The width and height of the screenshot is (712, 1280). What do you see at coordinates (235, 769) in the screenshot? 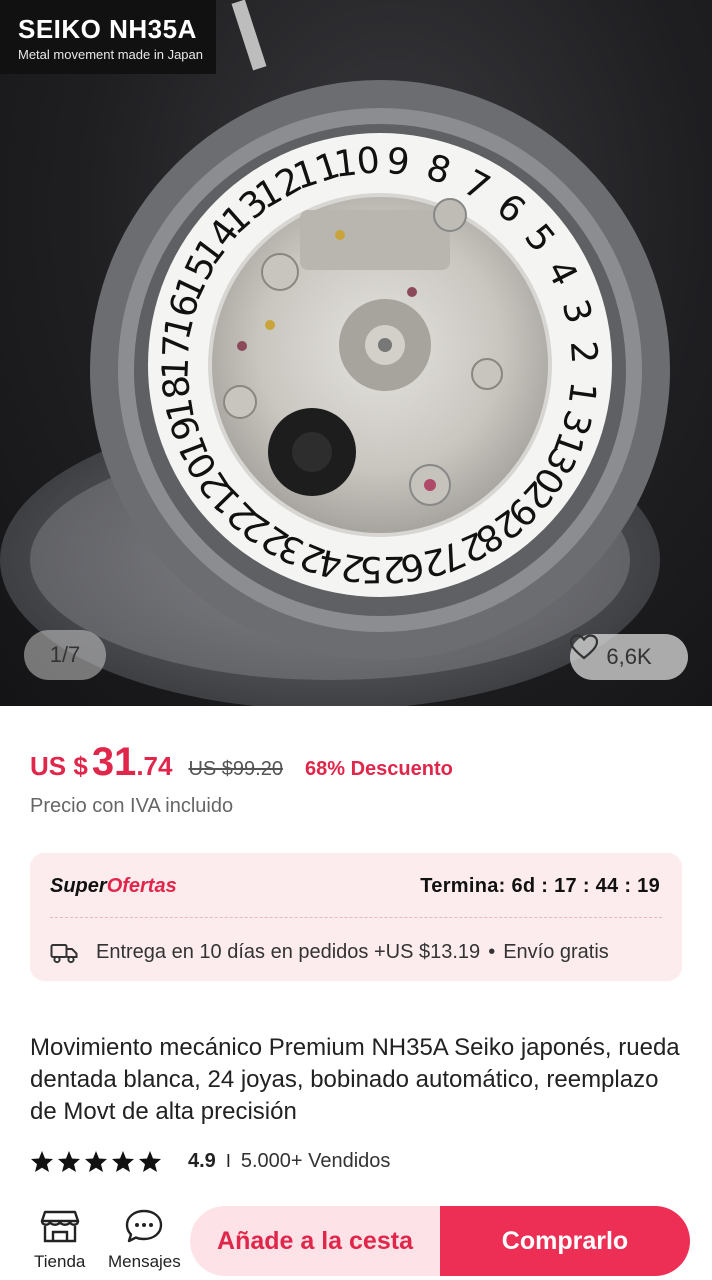
I see `original-price: US $99.20` at bounding box center [235, 769].